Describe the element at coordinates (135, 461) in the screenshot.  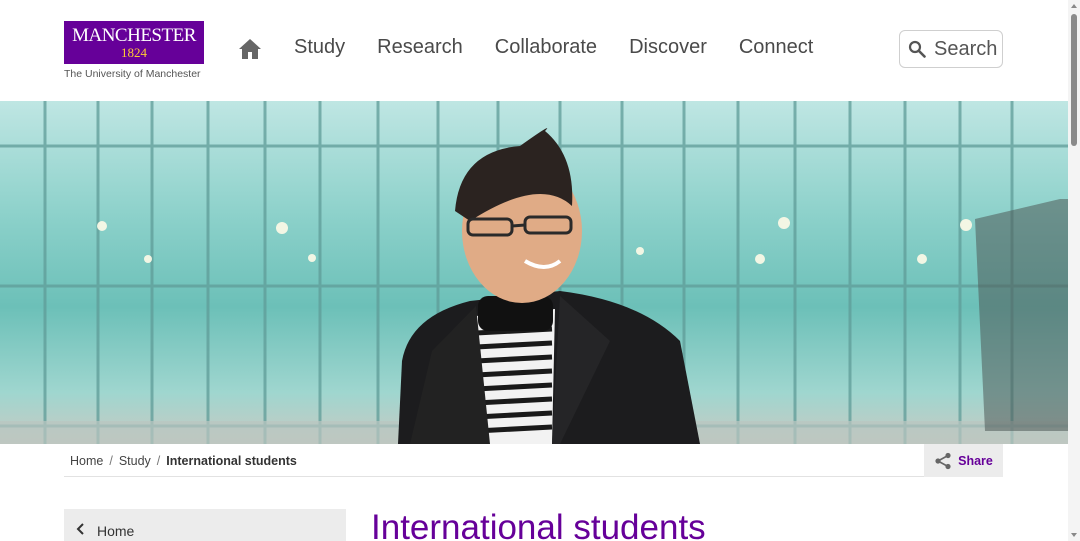
I see `breadcrumb-study: Study` at that location.